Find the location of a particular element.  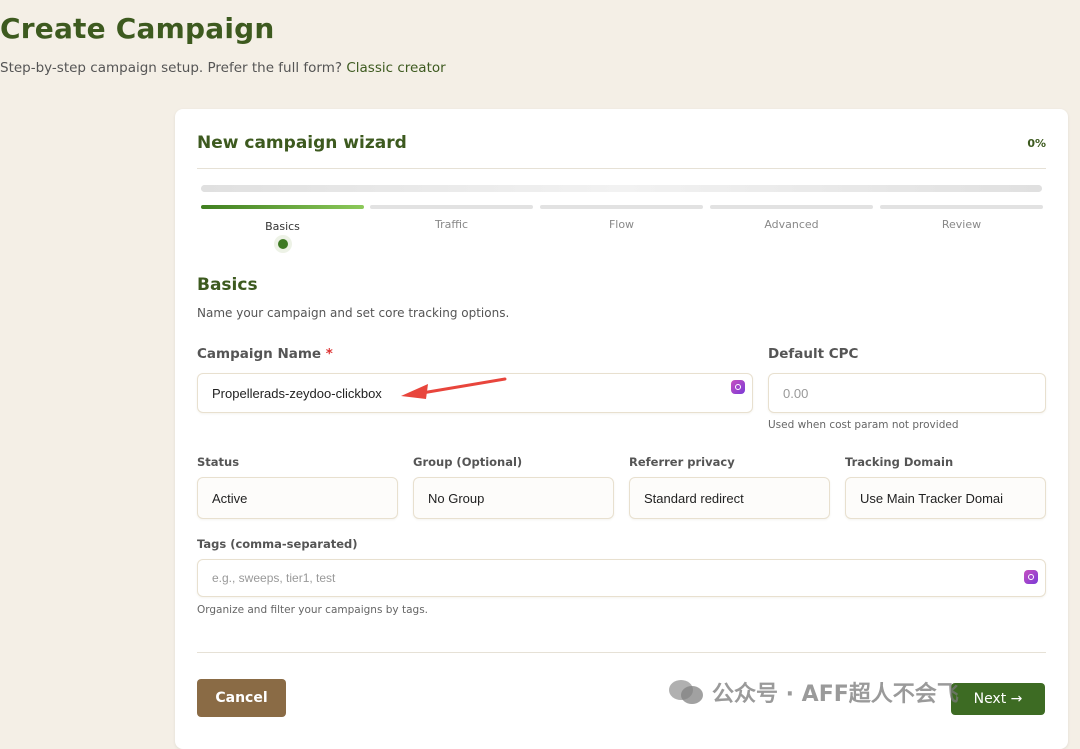

step-review: Review is located at coordinates (961, 218).